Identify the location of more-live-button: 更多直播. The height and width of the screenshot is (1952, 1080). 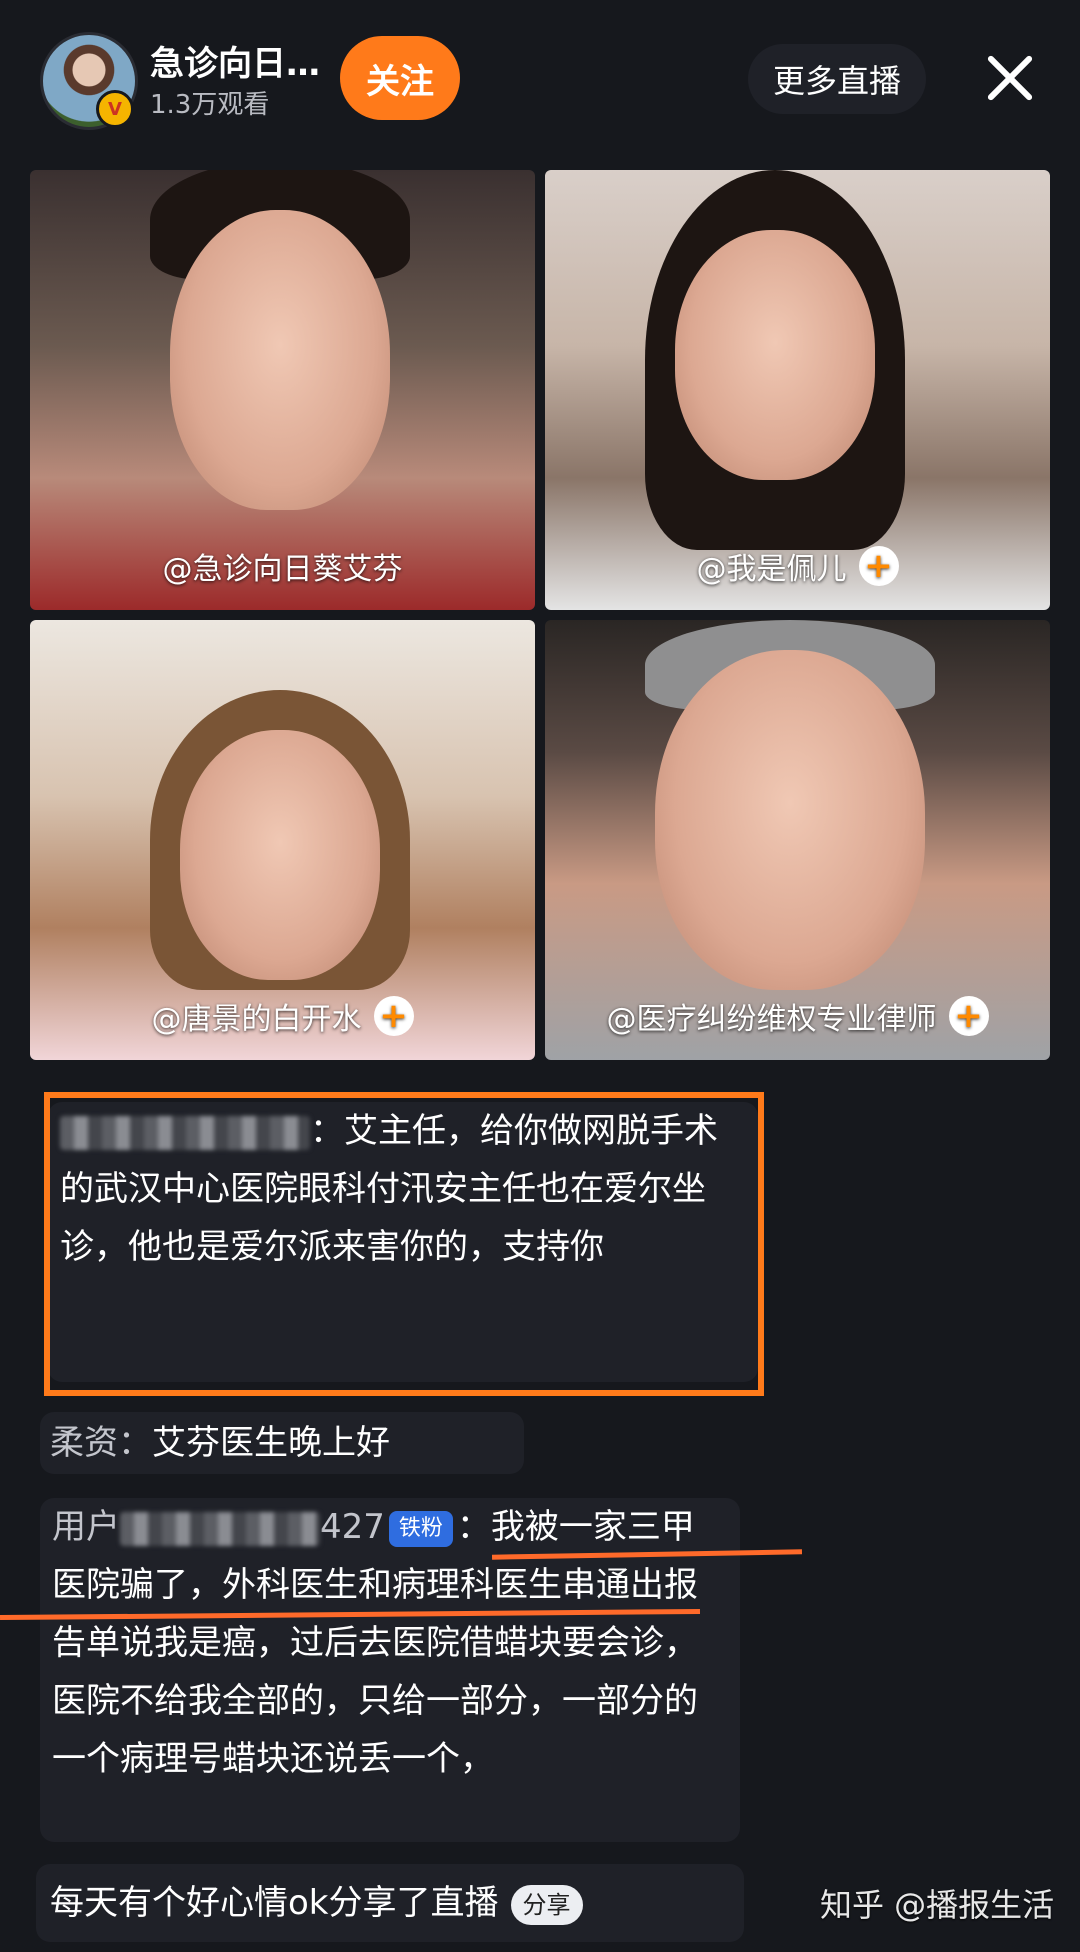
(837, 79).